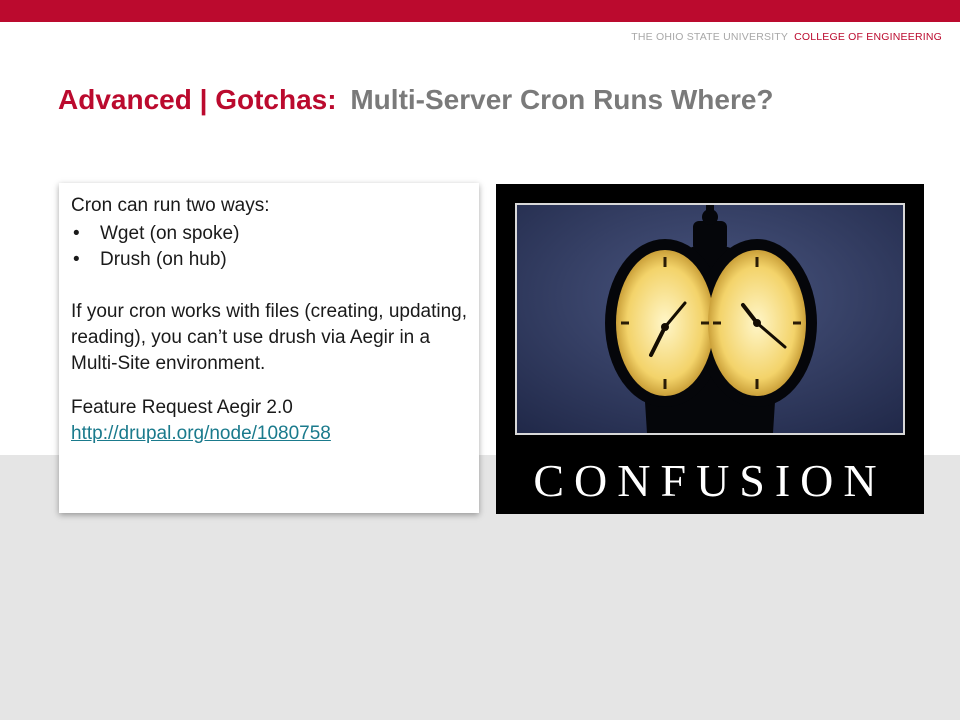 Image resolution: width=960 pixels, height=720 pixels. What do you see at coordinates (710, 480) in the screenshot?
I see `poster-caption: CONFUSION` at bounding box center [710, 480].